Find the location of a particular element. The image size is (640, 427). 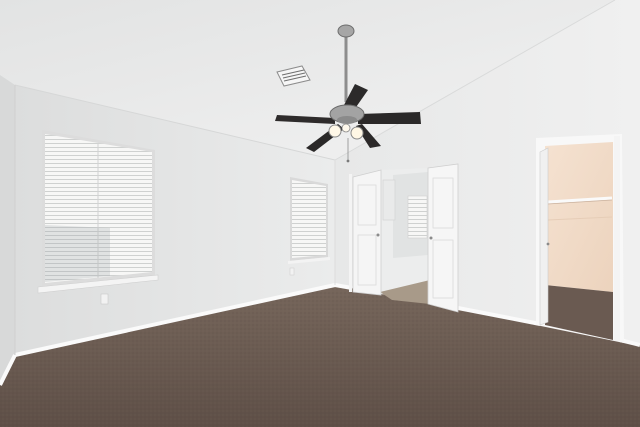

left-edge-wall is located at coordinates (7, 230).